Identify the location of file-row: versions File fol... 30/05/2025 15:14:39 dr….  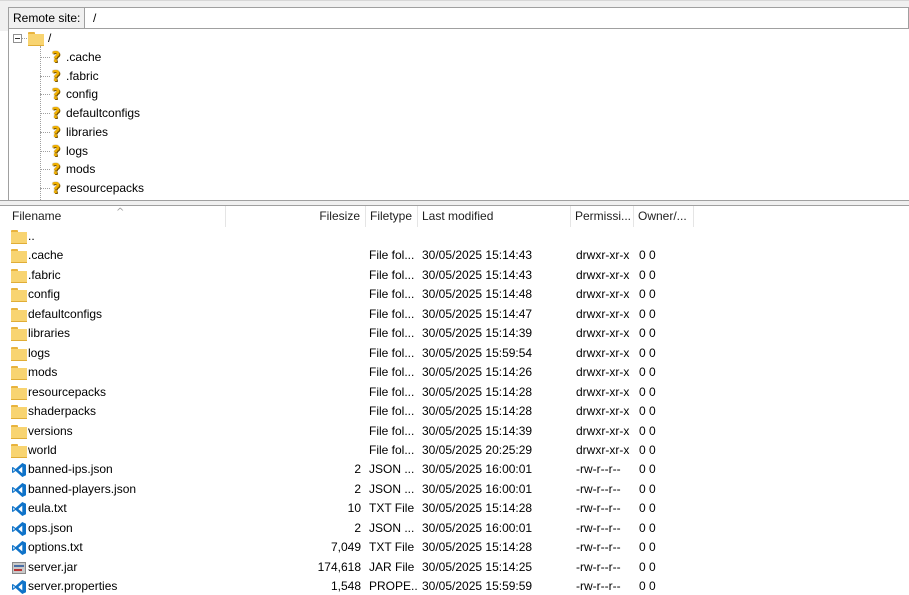
(458, 431).